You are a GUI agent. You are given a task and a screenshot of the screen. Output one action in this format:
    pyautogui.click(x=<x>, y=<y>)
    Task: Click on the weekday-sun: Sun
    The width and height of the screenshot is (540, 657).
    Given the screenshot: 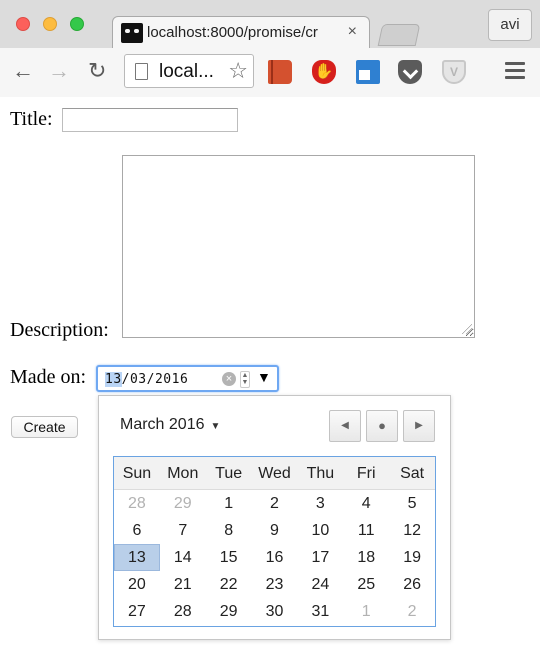 What is the action you would take?
    pyautogui.click(x=137, y=473)
    